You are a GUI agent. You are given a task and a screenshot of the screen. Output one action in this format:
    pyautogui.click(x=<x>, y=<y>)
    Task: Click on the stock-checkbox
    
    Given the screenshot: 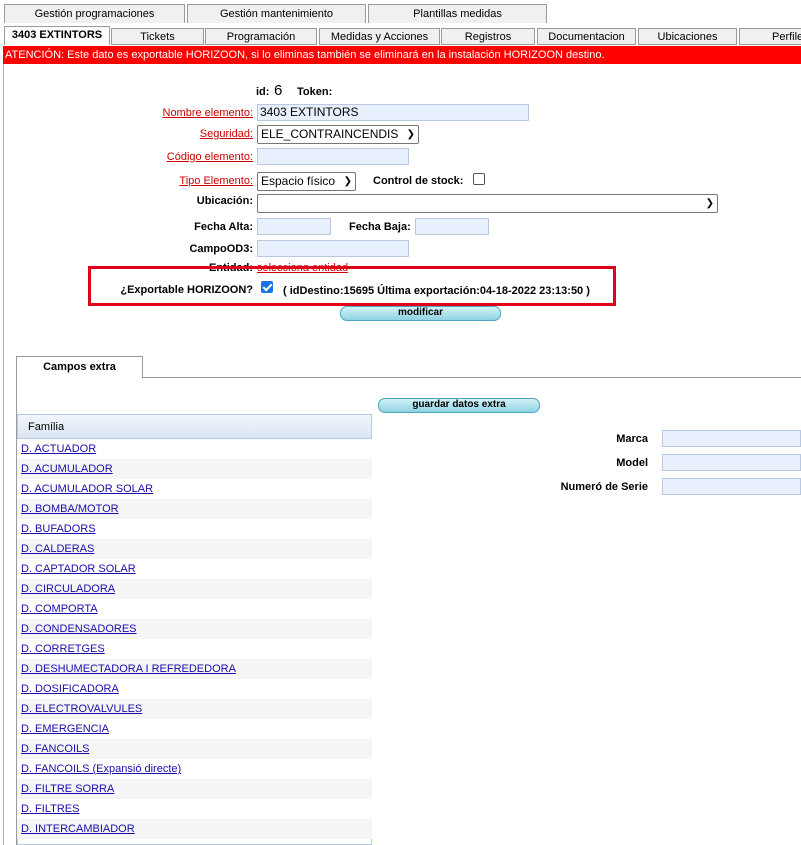 What is the action you would take?
    pyautogui.click(x=479, y=179)
    